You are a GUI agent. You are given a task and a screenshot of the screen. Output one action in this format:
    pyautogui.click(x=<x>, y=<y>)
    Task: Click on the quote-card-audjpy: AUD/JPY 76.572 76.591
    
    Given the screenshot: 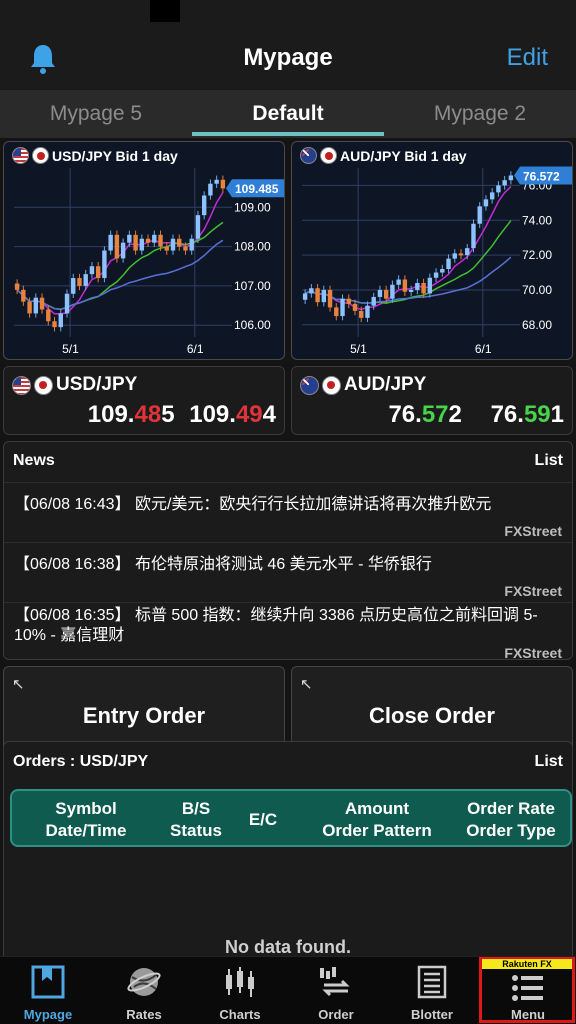 What is the action you would take?
    pyautogui.click(x=432, y=400)
    